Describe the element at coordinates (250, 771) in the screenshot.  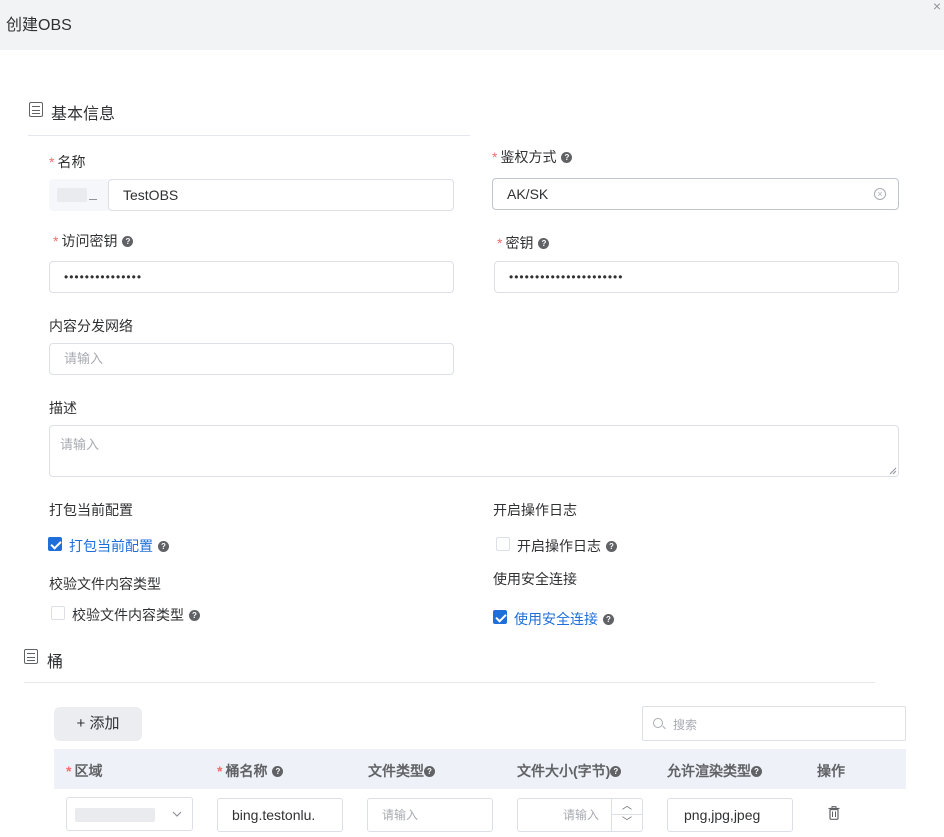
I see `column-bucket-name: * 桶名称?` at that location.